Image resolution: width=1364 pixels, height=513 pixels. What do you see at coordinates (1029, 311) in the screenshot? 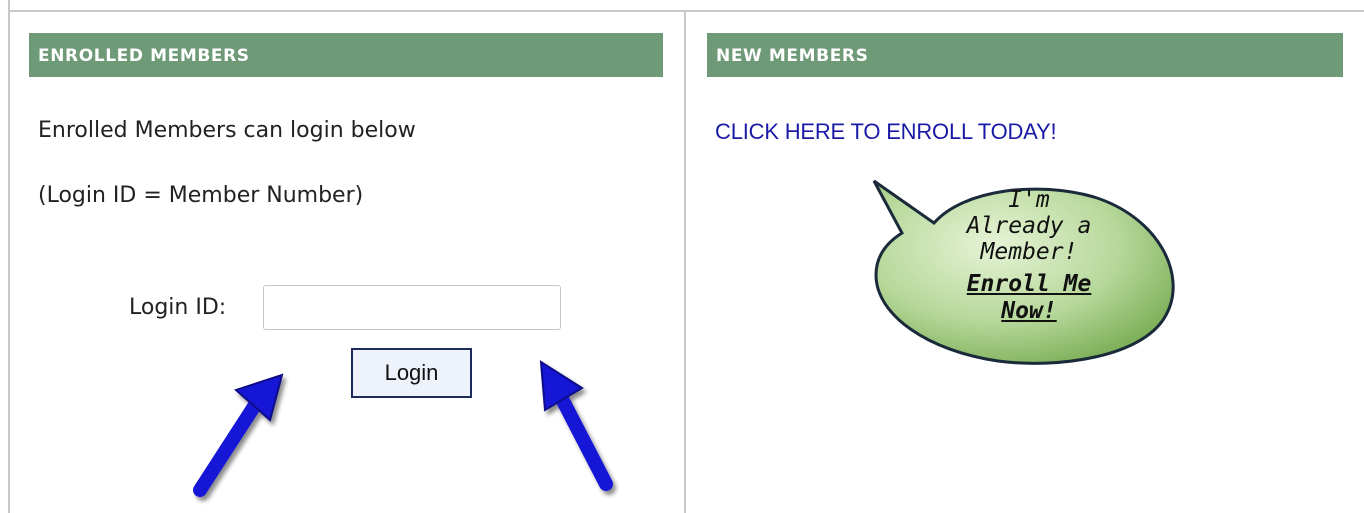
I see `bubble-line-5: Now!` at bounding box center [1029, 311].